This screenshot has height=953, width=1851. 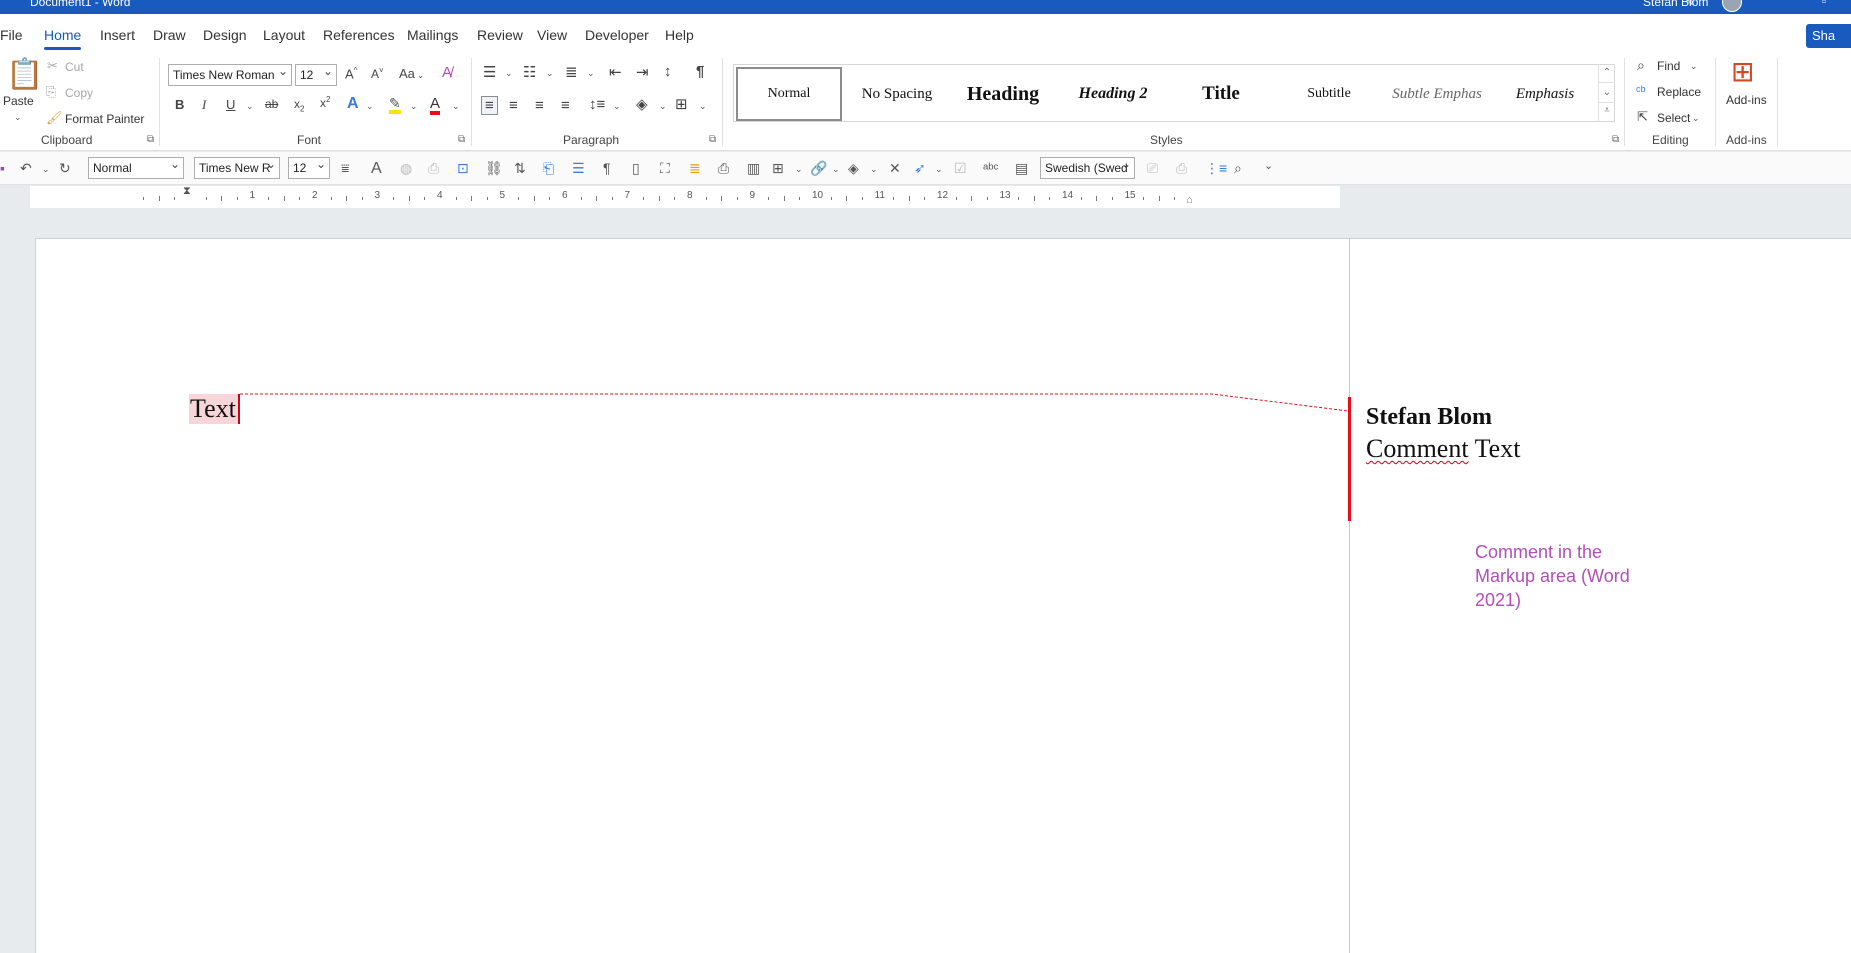 What do you see at coordinates (250, 106) in the screenshot?
I see `underline-dropdown-icon: ⌄` at bounding box center [250, 106].